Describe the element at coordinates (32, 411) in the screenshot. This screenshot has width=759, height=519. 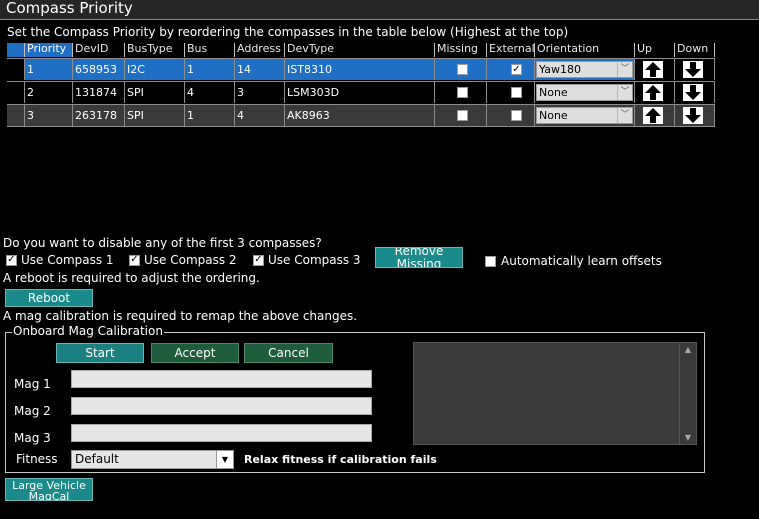
I see `mag-2-label: Mag 2` at that location.